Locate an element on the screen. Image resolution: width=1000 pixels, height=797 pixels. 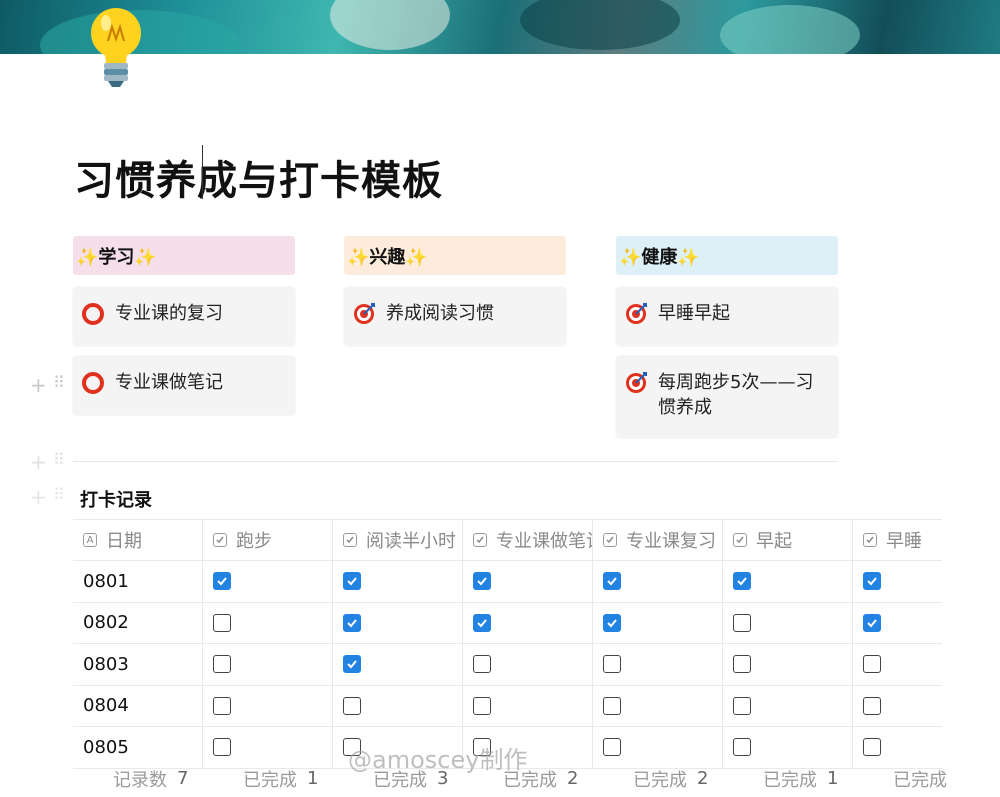
column-interest: ✨兴趣✨ 养成阅读习惯 is located at coordinates (455, 291).